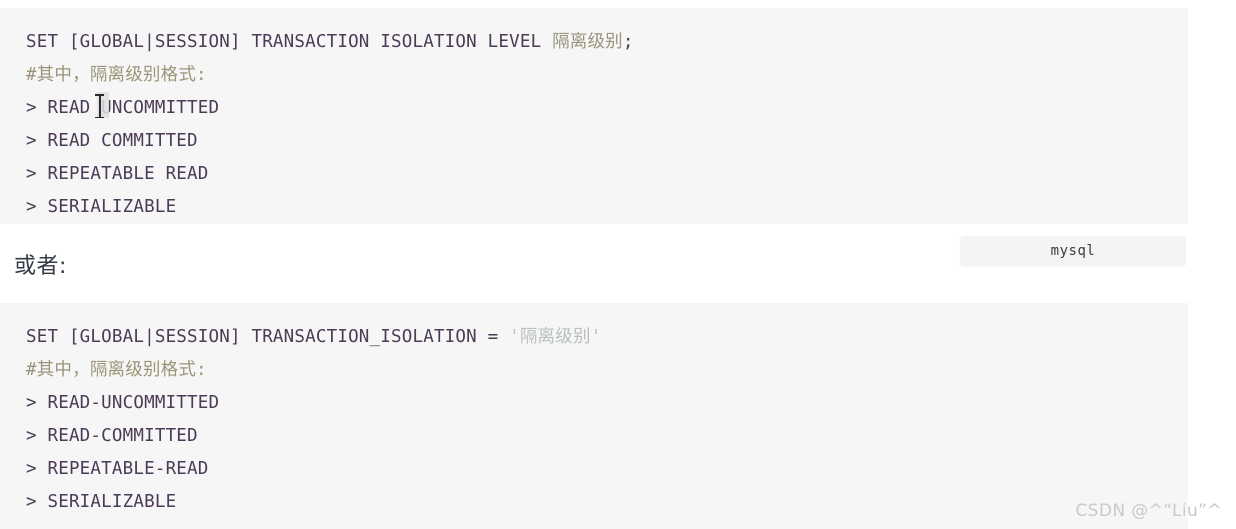 The height and width of the screenshot is (529, 1236). What do you see at coordinates (112, 141) in the screenshot?
I see `code-token-plain: > READ COMMITTED` at bounding box center [112, 141].